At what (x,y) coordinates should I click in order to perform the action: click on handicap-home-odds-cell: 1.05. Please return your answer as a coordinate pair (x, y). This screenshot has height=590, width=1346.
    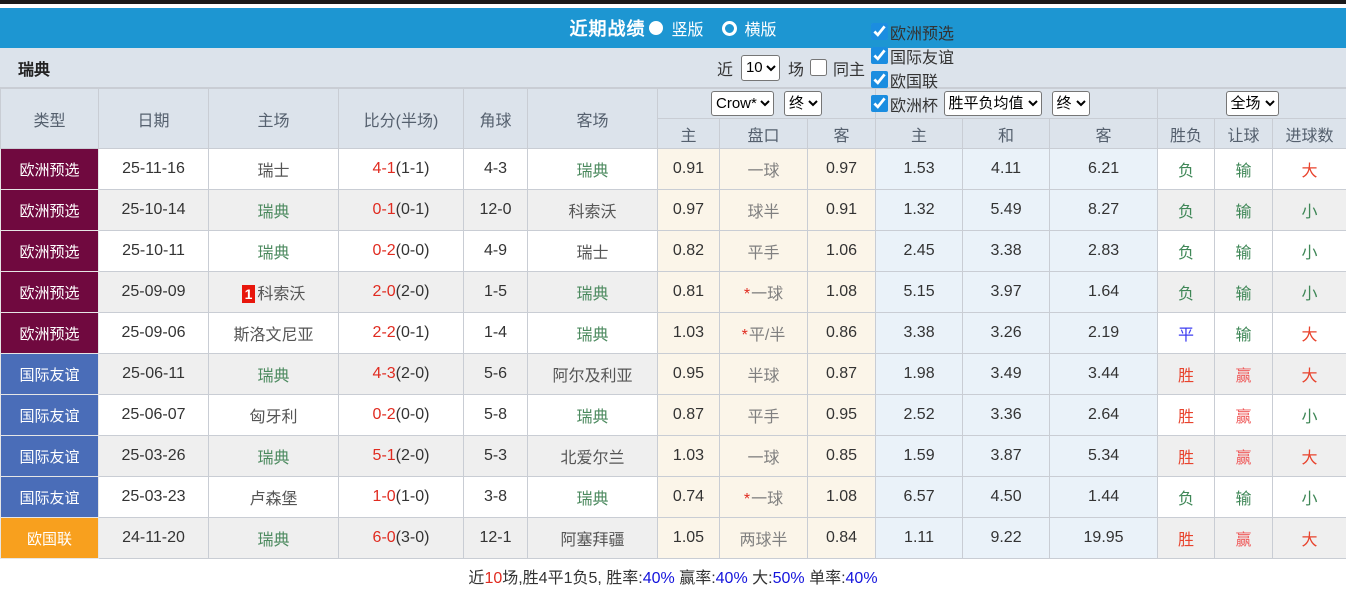
    Looking at the image, I should click on (688, 538).